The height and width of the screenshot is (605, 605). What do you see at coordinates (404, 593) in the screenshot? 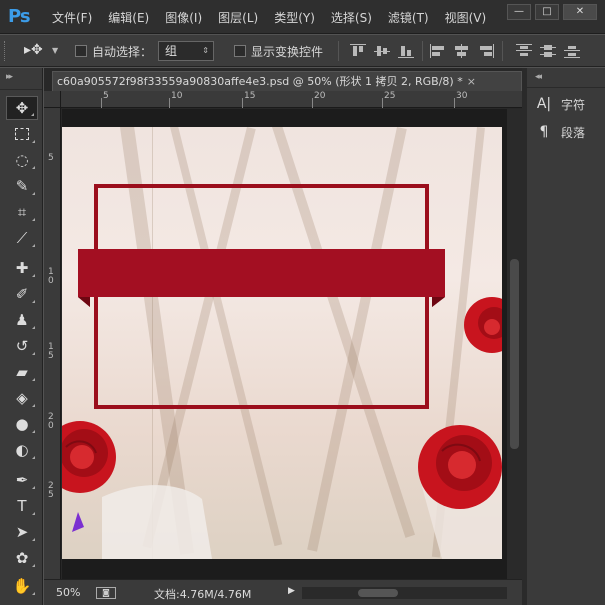
I see `horizontal-scrollbar` at bounding box center [404, 593].